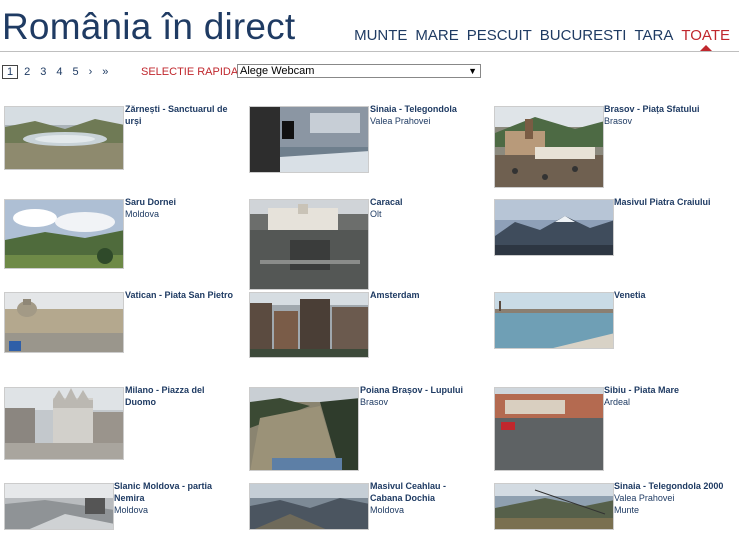 Image resolution: width=743 pixels, height=548 pixels. I want to click on quick-select-label: SELECTIE RAPIDA, so click(190, 72).